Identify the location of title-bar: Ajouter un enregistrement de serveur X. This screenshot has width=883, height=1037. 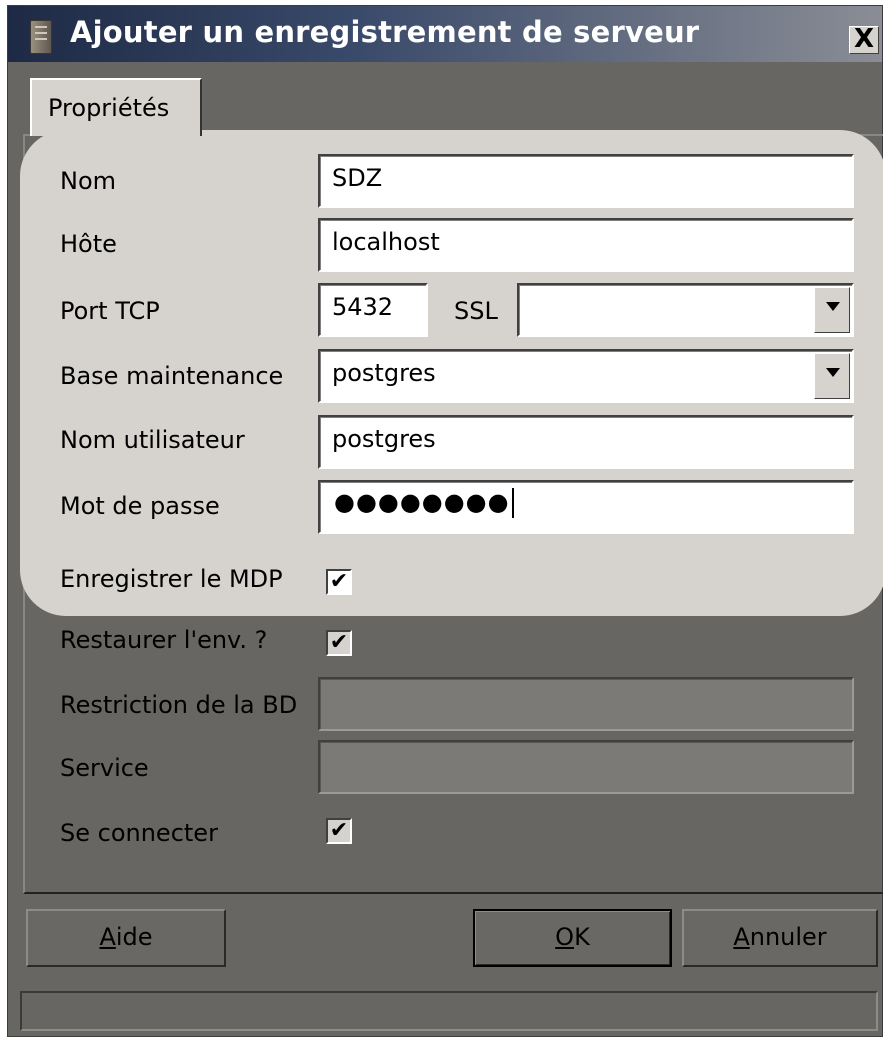
(445, 34).